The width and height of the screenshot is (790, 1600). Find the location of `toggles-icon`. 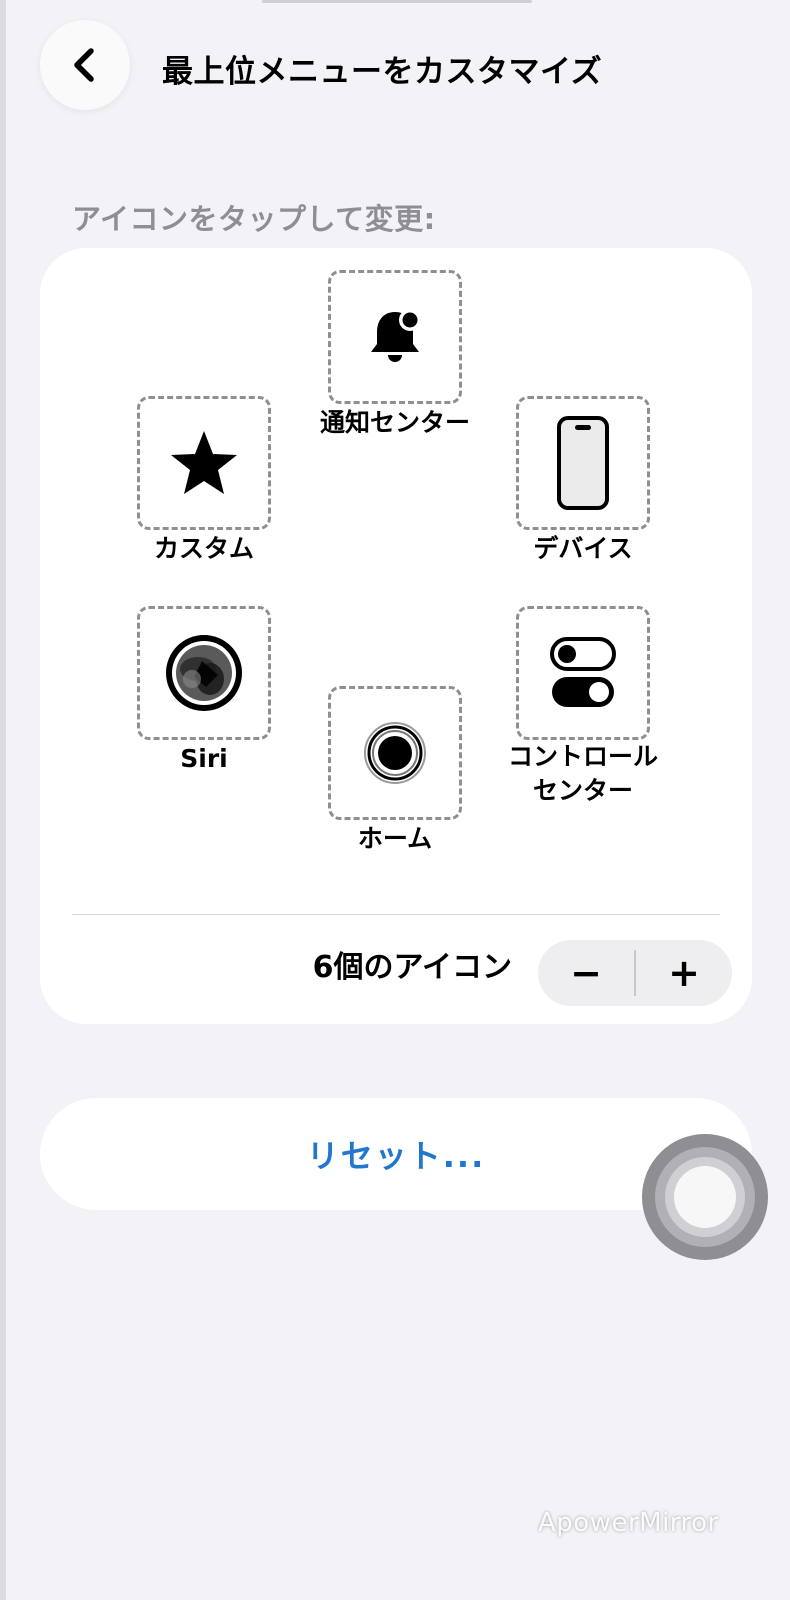

toggles-icon is located at coordinates (583, 672).